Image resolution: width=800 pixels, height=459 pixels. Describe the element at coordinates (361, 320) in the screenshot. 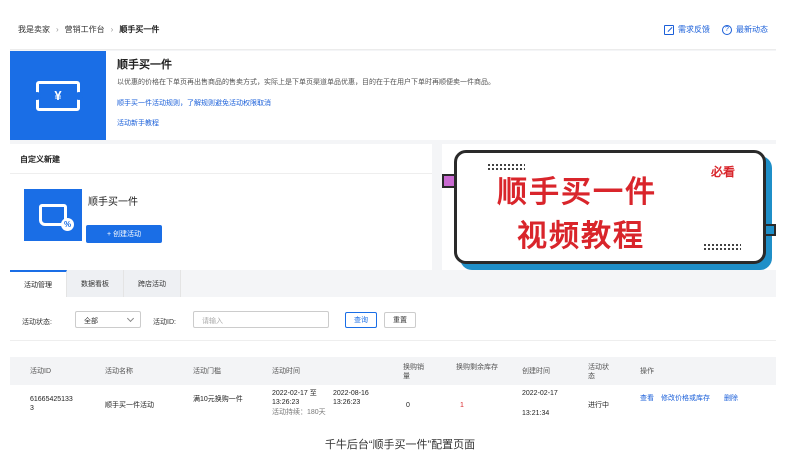

I see `query-button: 查询` at that location.